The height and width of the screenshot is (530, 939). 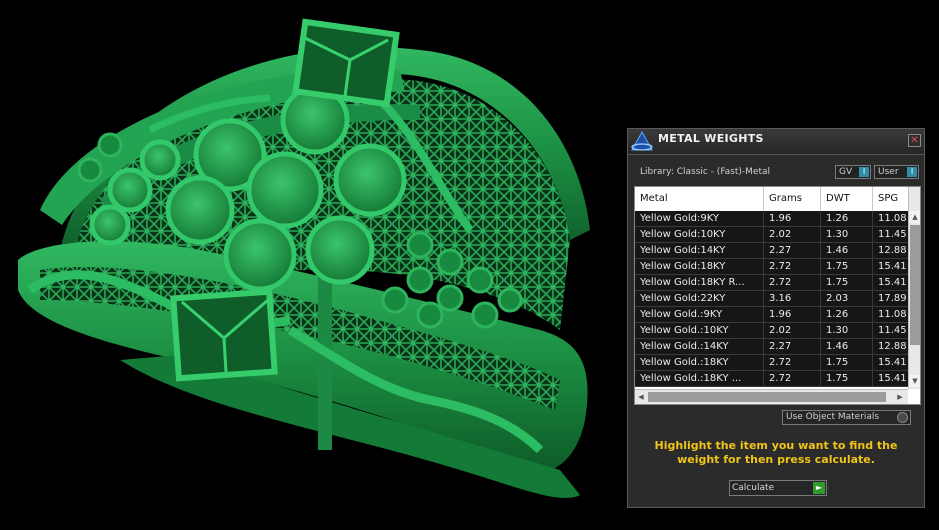 What do you see at coordinates (914, 381) in the screenshot?
I see `scroll-down-icon: ▼` at bounding box center [914, 381].